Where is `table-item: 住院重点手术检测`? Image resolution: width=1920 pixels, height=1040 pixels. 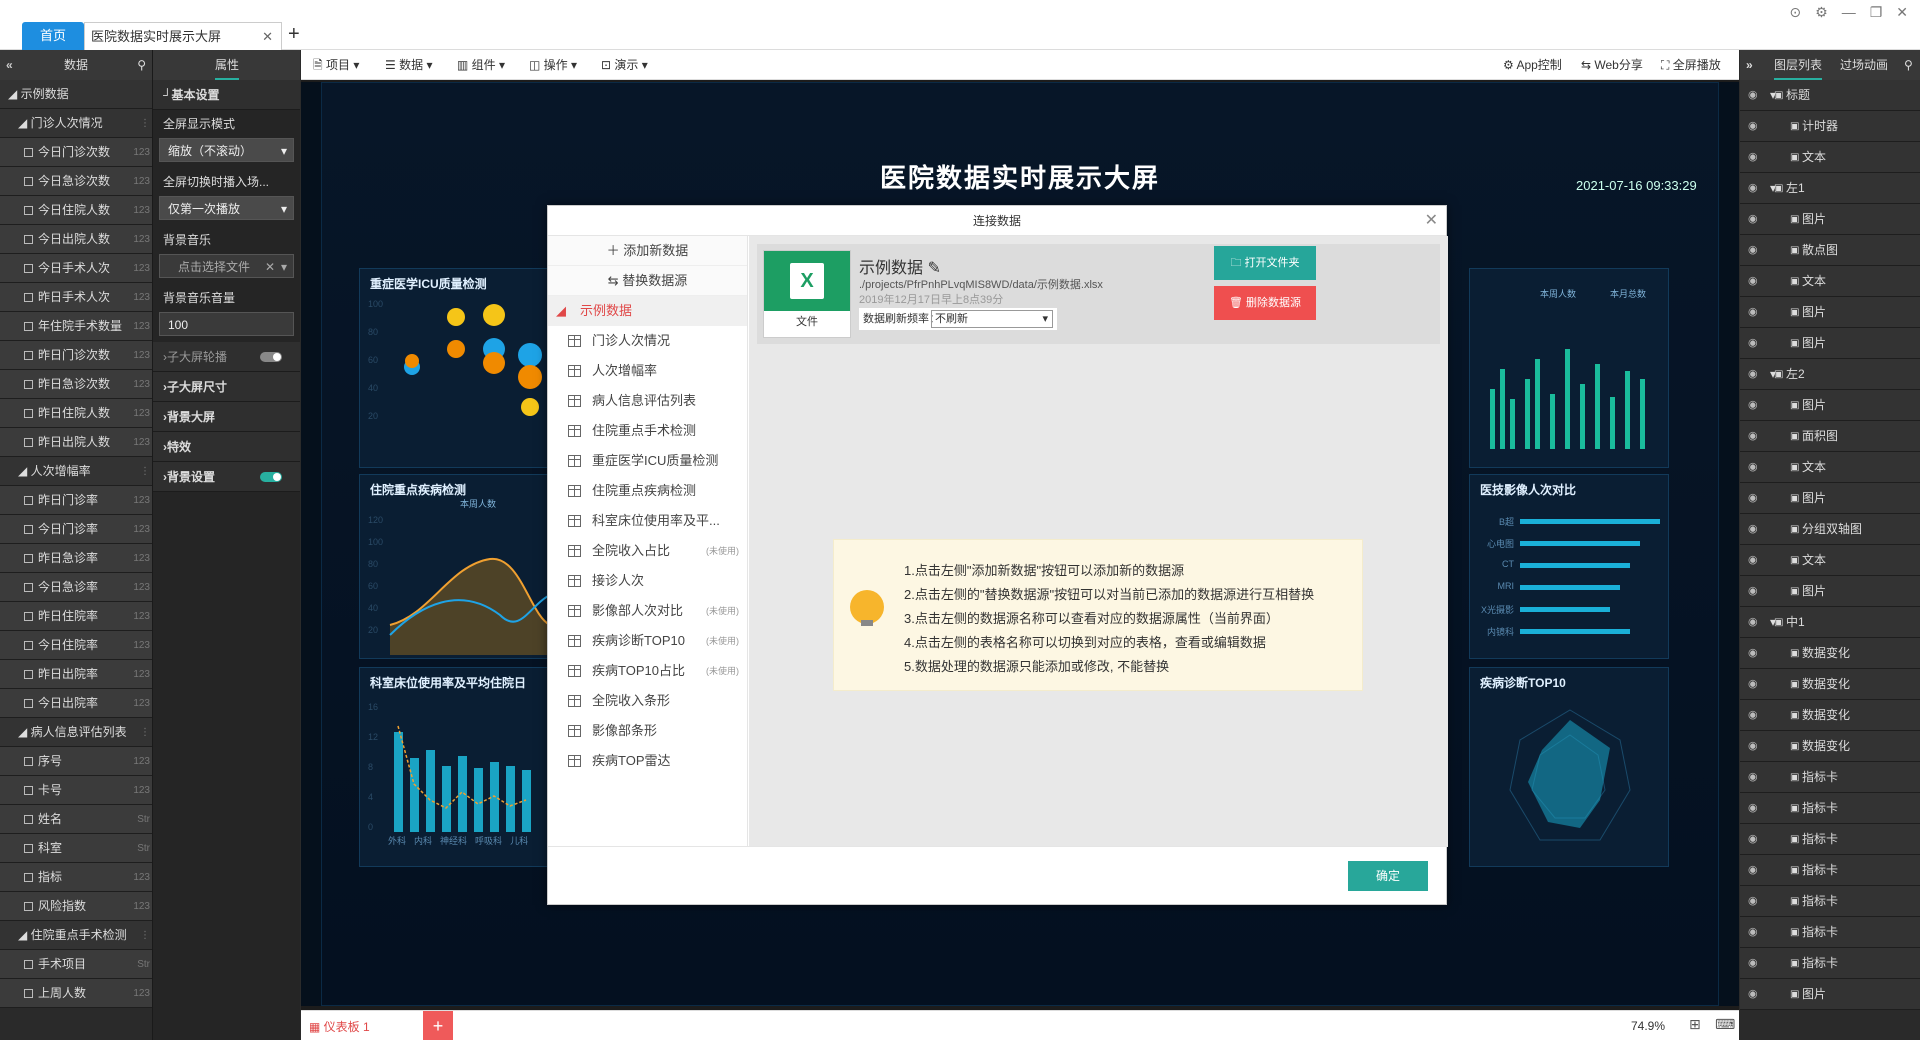 table-item: 住院重点手术检测 is located at coordinates (647, 431).